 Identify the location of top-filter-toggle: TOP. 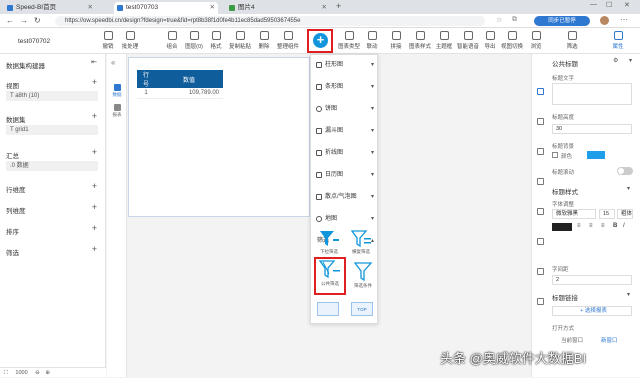
(362, 309).